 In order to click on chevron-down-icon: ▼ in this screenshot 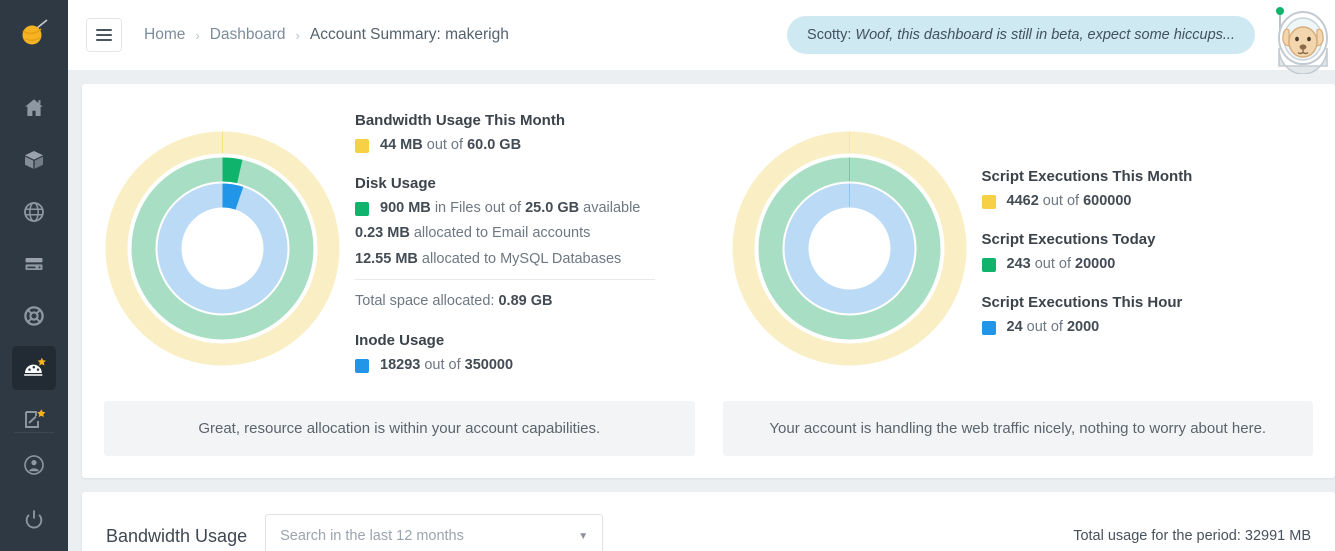, I will do `click(583, 536)`.